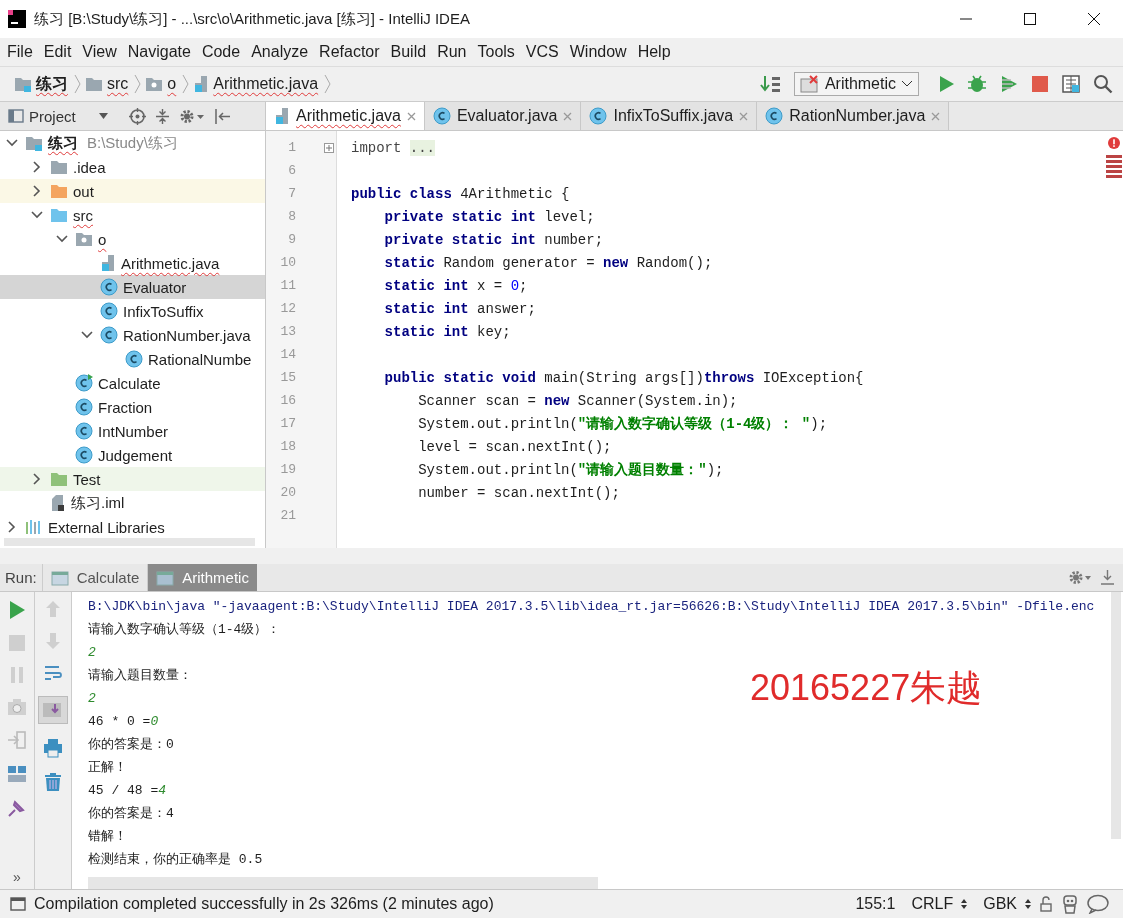 This screenshot has width=1123, height=918. Describe the element at coordinates (1009, 84) in the screenshot. I see `coverage-icon` at that location.